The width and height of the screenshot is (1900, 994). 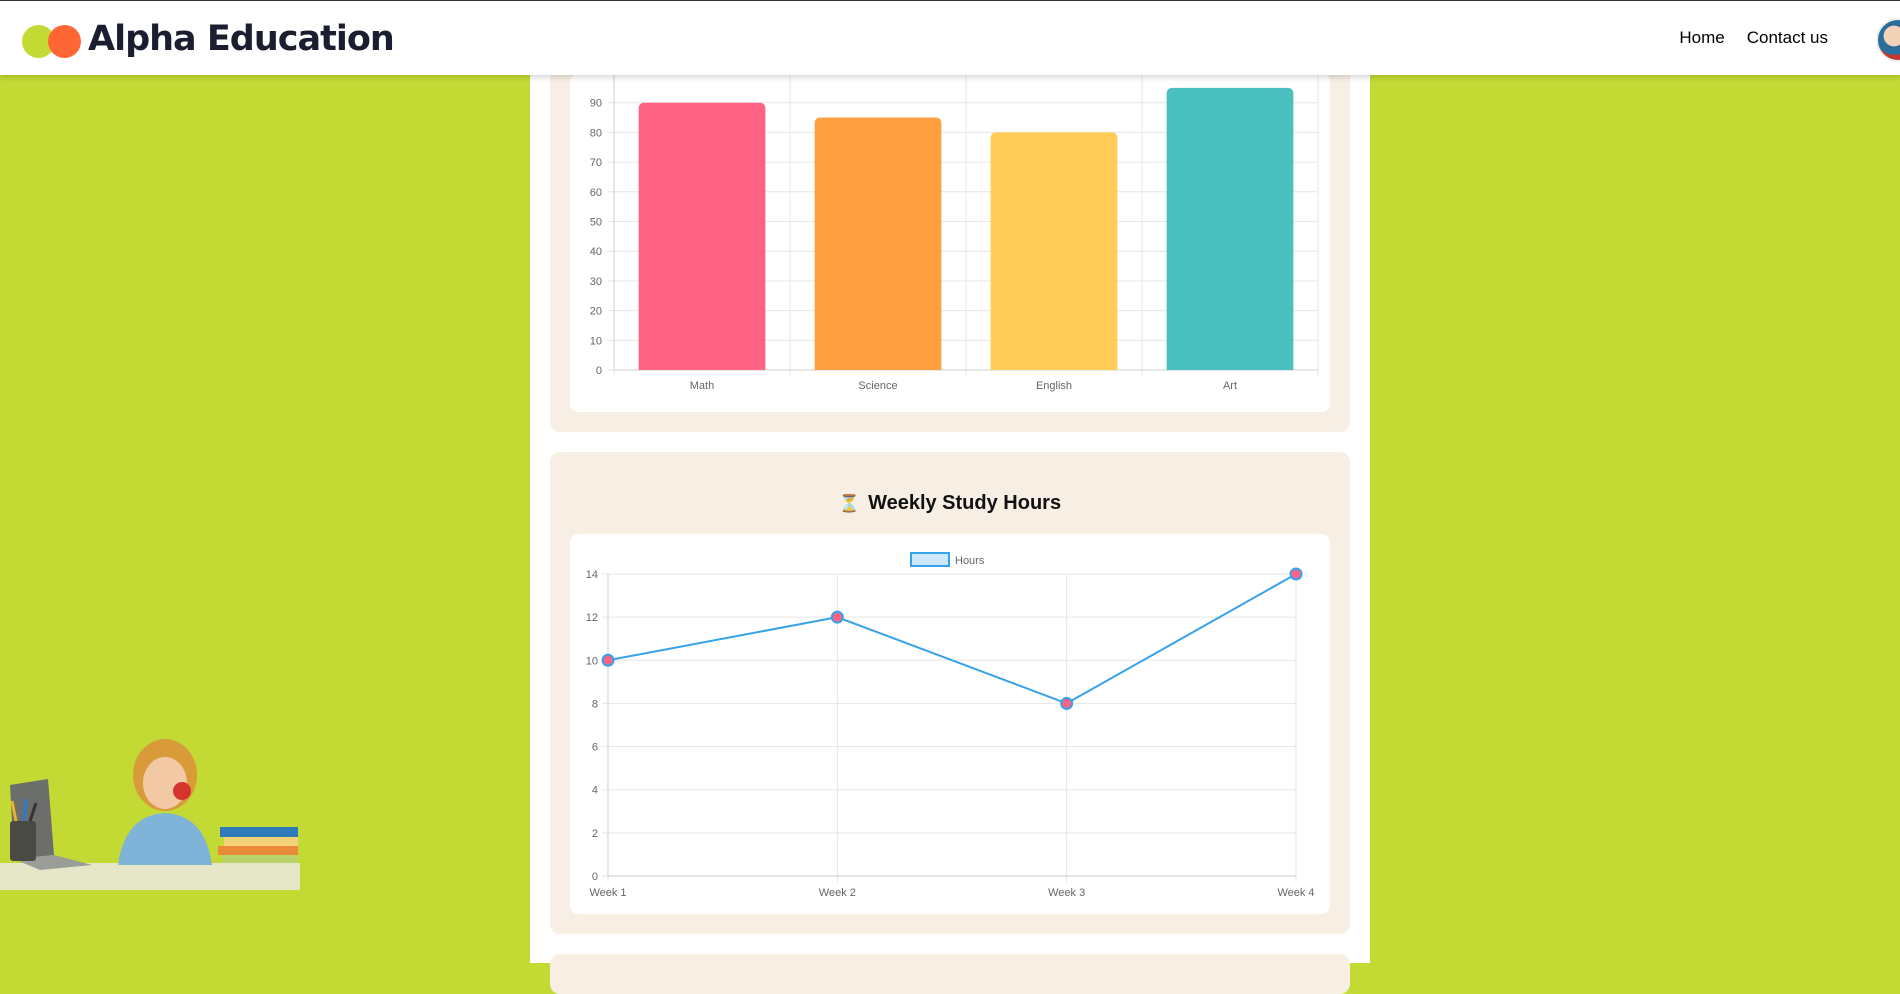 What do you see at coordinates (596, 223) in the screenshot?
I see `y-tick-label: 50` at bounding box center [596, 223].